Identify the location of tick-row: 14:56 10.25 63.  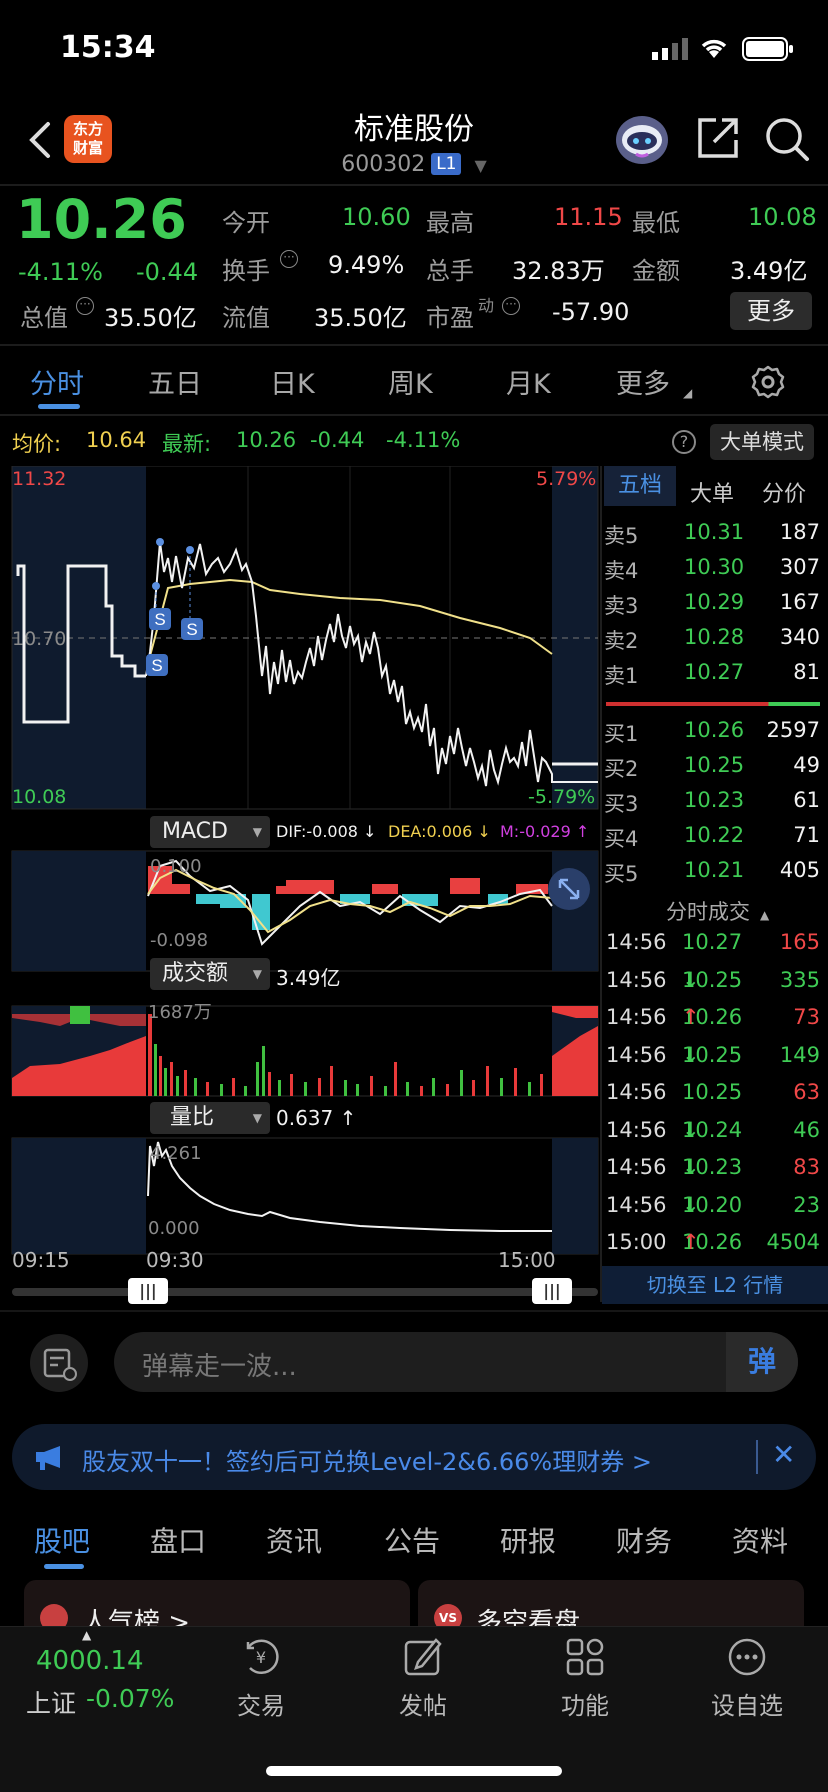
(713, 1092).